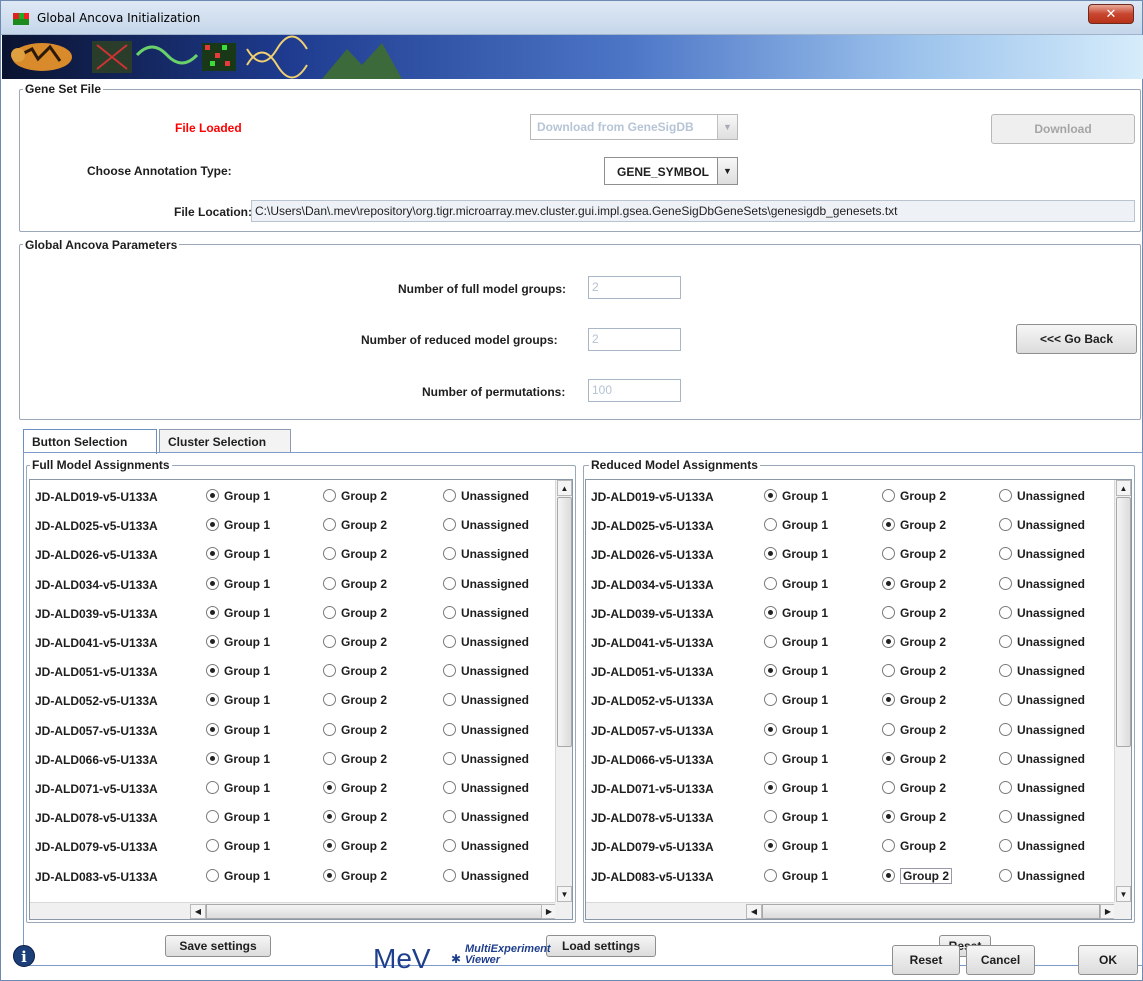 The height and width of the screenshot is (981, 1143). Describe the element at coordinates (634, 390) in the screenshot. I see `permutations-field: 100` at that location.